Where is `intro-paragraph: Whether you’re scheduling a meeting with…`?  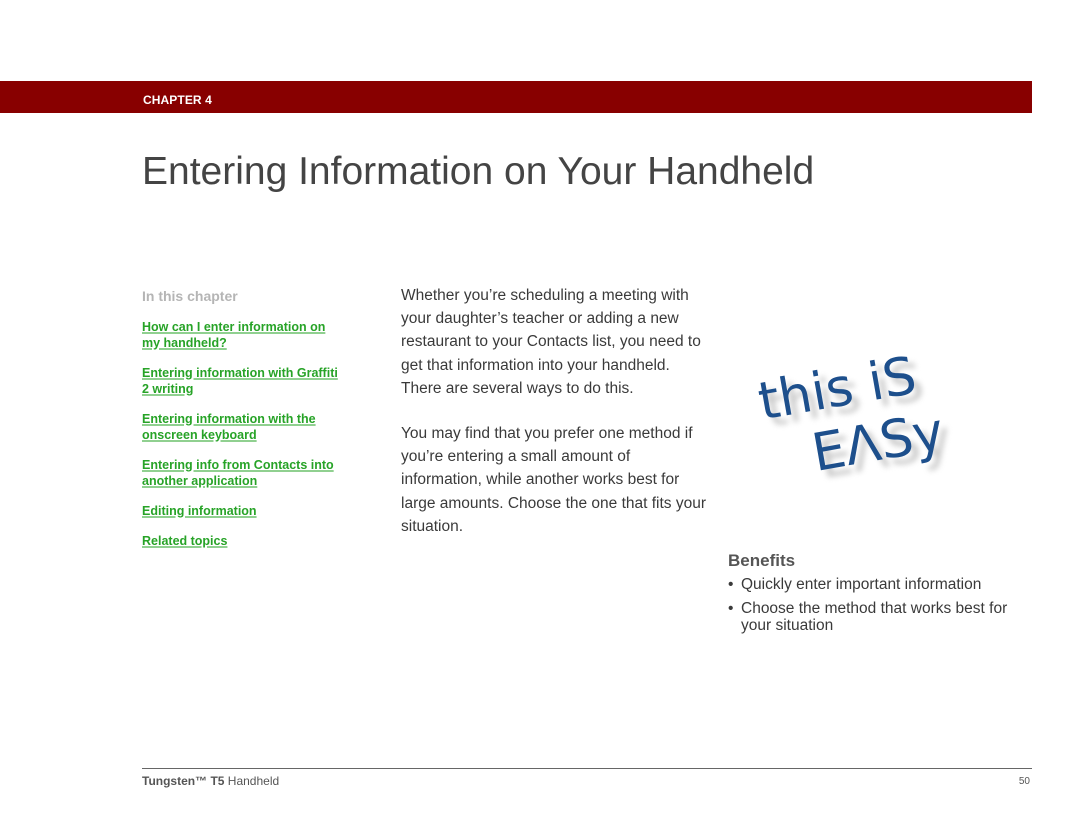 intro-paragraph: Whether you’re scheduling a meeting with… is located at coordinates (551, 342).